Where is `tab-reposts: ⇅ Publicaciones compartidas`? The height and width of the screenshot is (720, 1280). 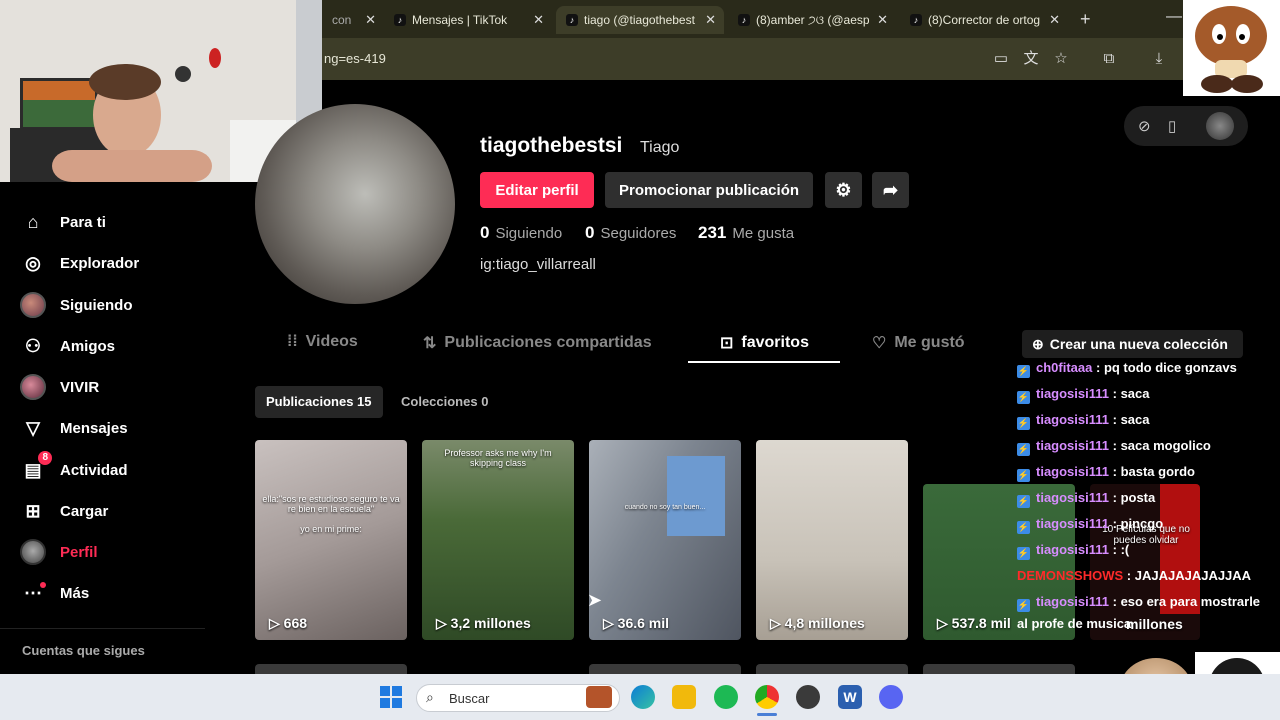
tab-reposts: ⇅ Publicaciones compartidas is located at coordinates (537, 343).